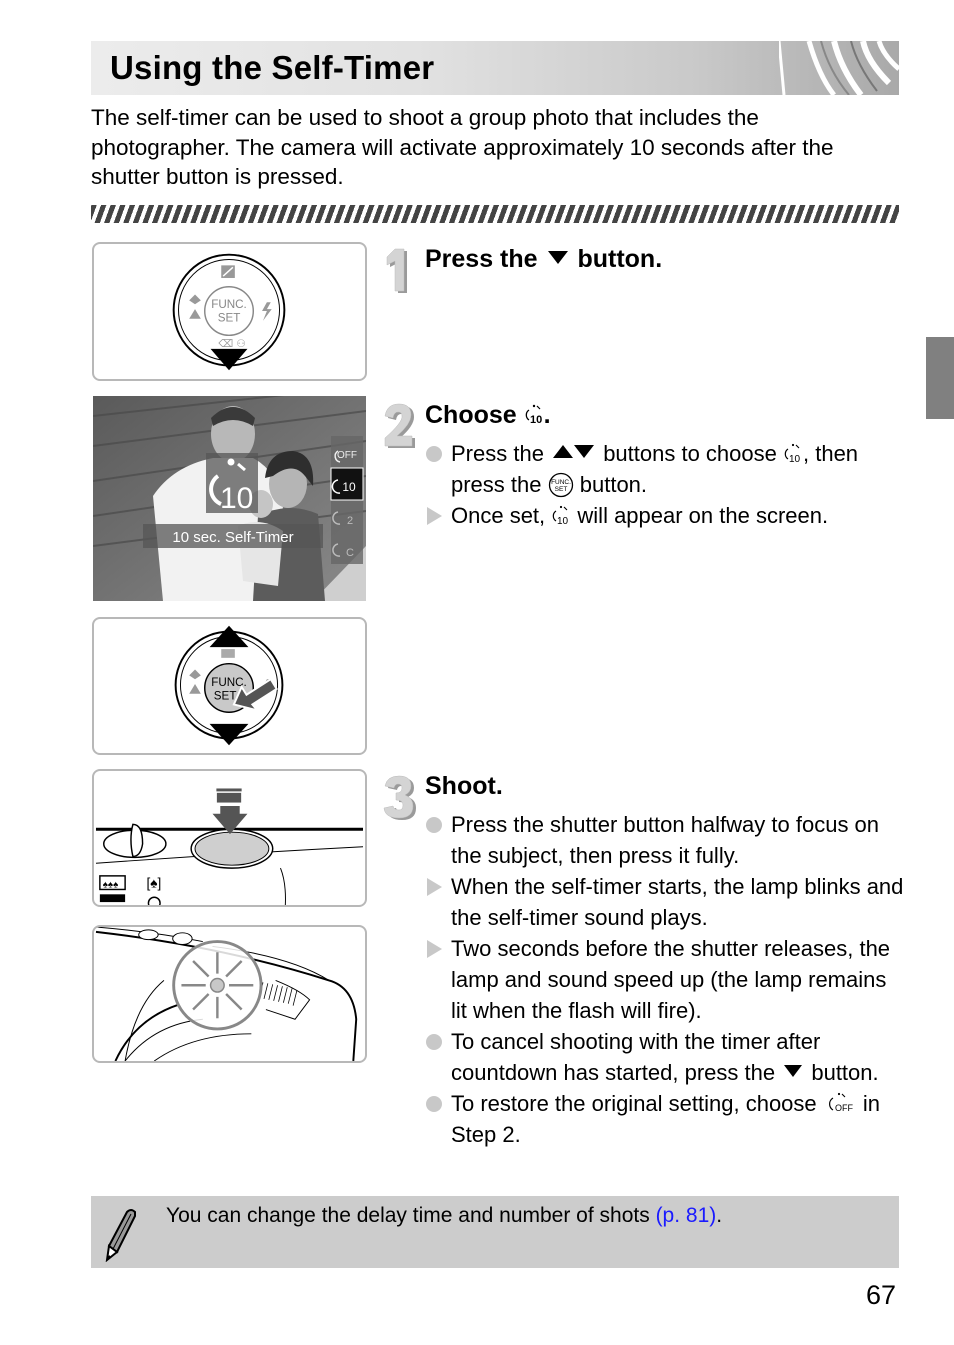 The image size is (954, 1345). What do you see at coordinates (560, 489) in the screenshot?
I see `svg-text: SET` at bounding box center [560, 489].